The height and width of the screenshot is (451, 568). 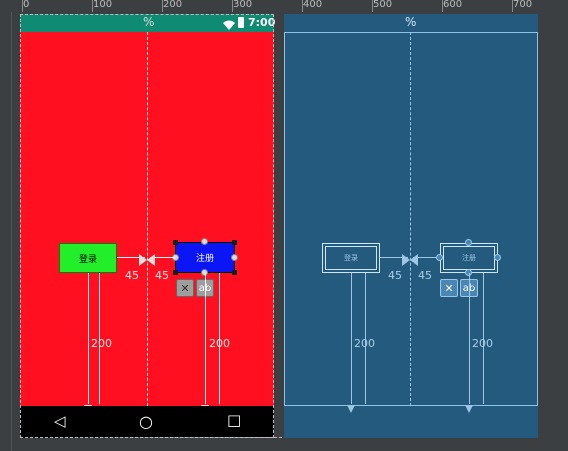 What do you see at coordinates (425, 275) in the screenshot?
I see `blueprint-margin-label-right: 45` at bounding box center [425, 275].